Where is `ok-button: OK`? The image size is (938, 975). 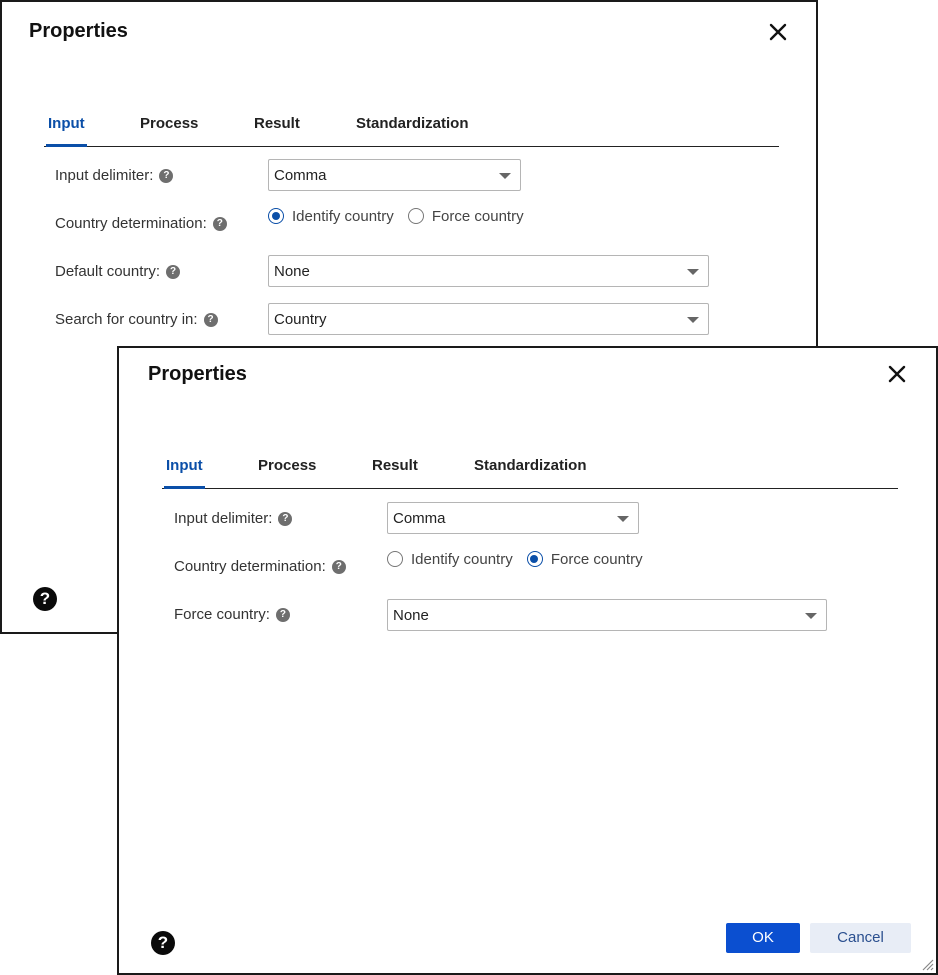
ok-button: OK is located at coordinates (763, 938).